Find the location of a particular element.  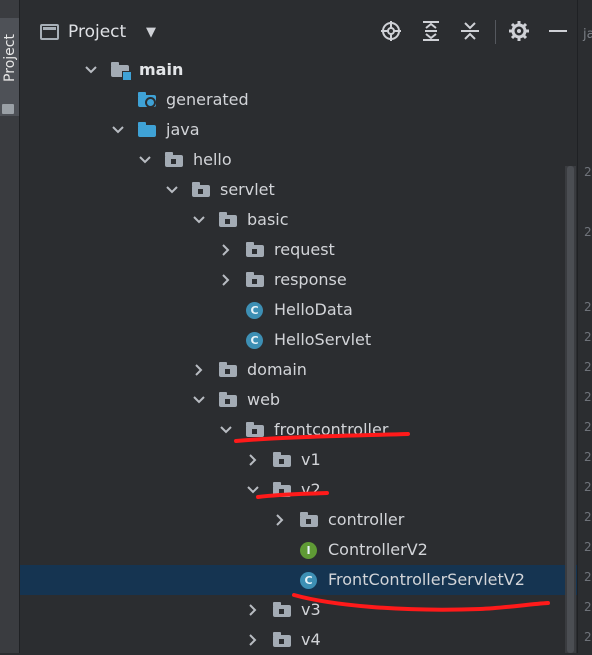

tree-item-label: frontcontroller is located at coordinates (331, 429).